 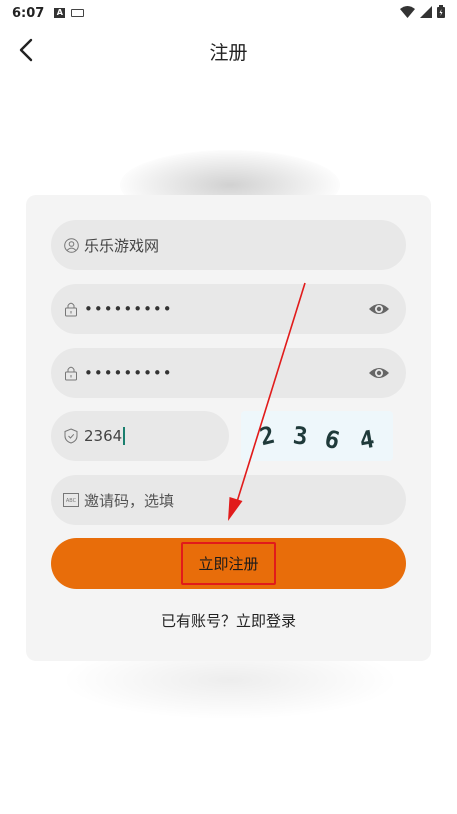 What do you see at coordinates (28, 13) in the screenshot?
I see `status-time: 6:07` at bounding box center [28, 13].